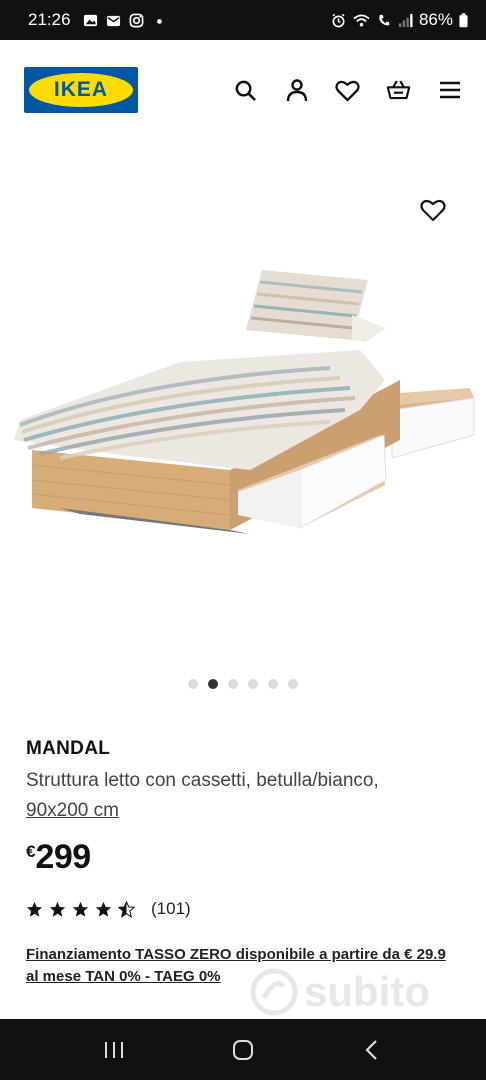 Image resolution: width=486 pixels, height=1080 pixels. I want to click on recent-apps-button, so click(114, 1050).